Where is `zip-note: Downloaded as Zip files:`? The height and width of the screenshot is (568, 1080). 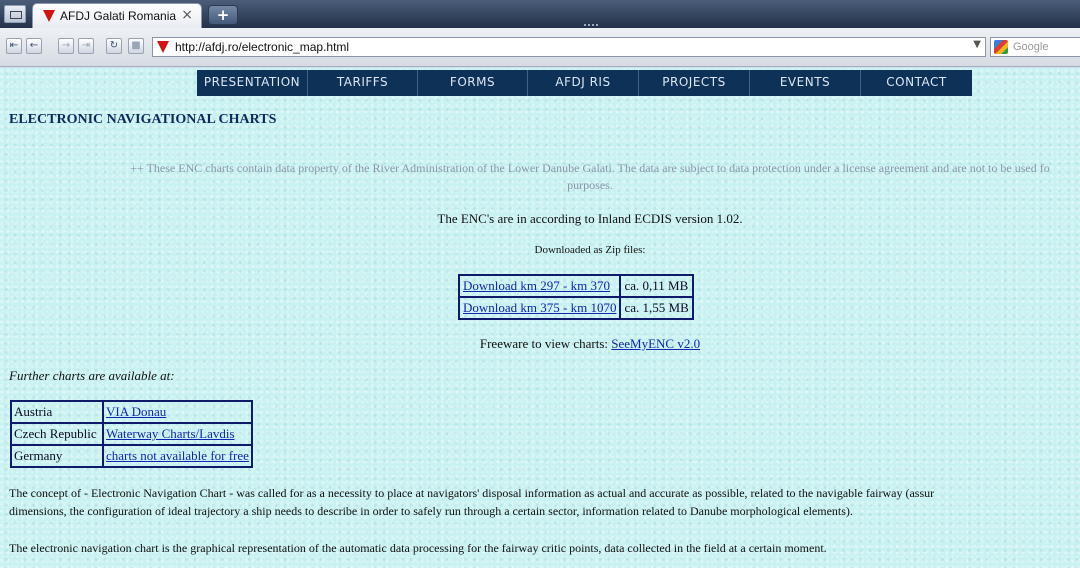 zip-note: Downloaded as Zip files: is located at coordinates (590, 250).